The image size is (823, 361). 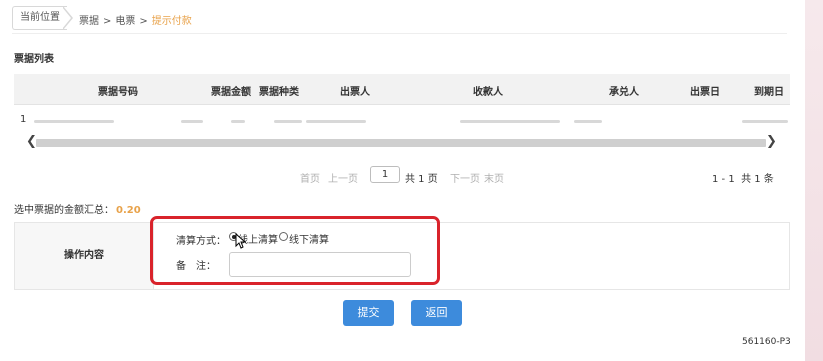 I want to click on breadcrumb: 票据 > 电票 > 提示付款, so click(x=135, y=21).